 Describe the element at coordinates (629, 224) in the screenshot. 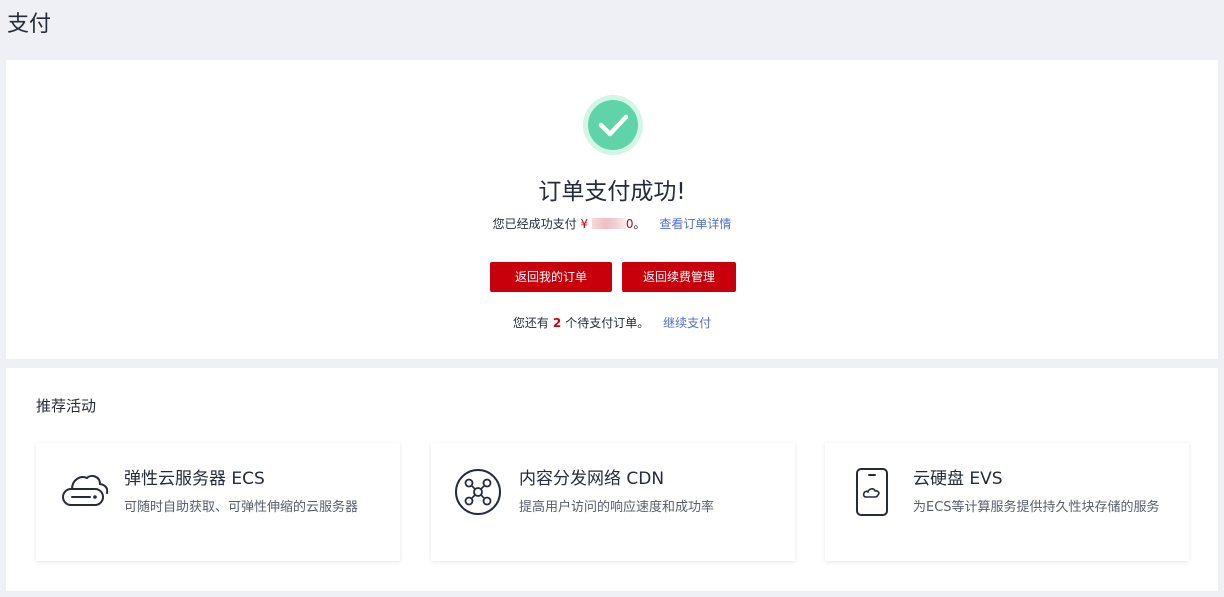

I see `amount-visible-digits: 0` at that location.